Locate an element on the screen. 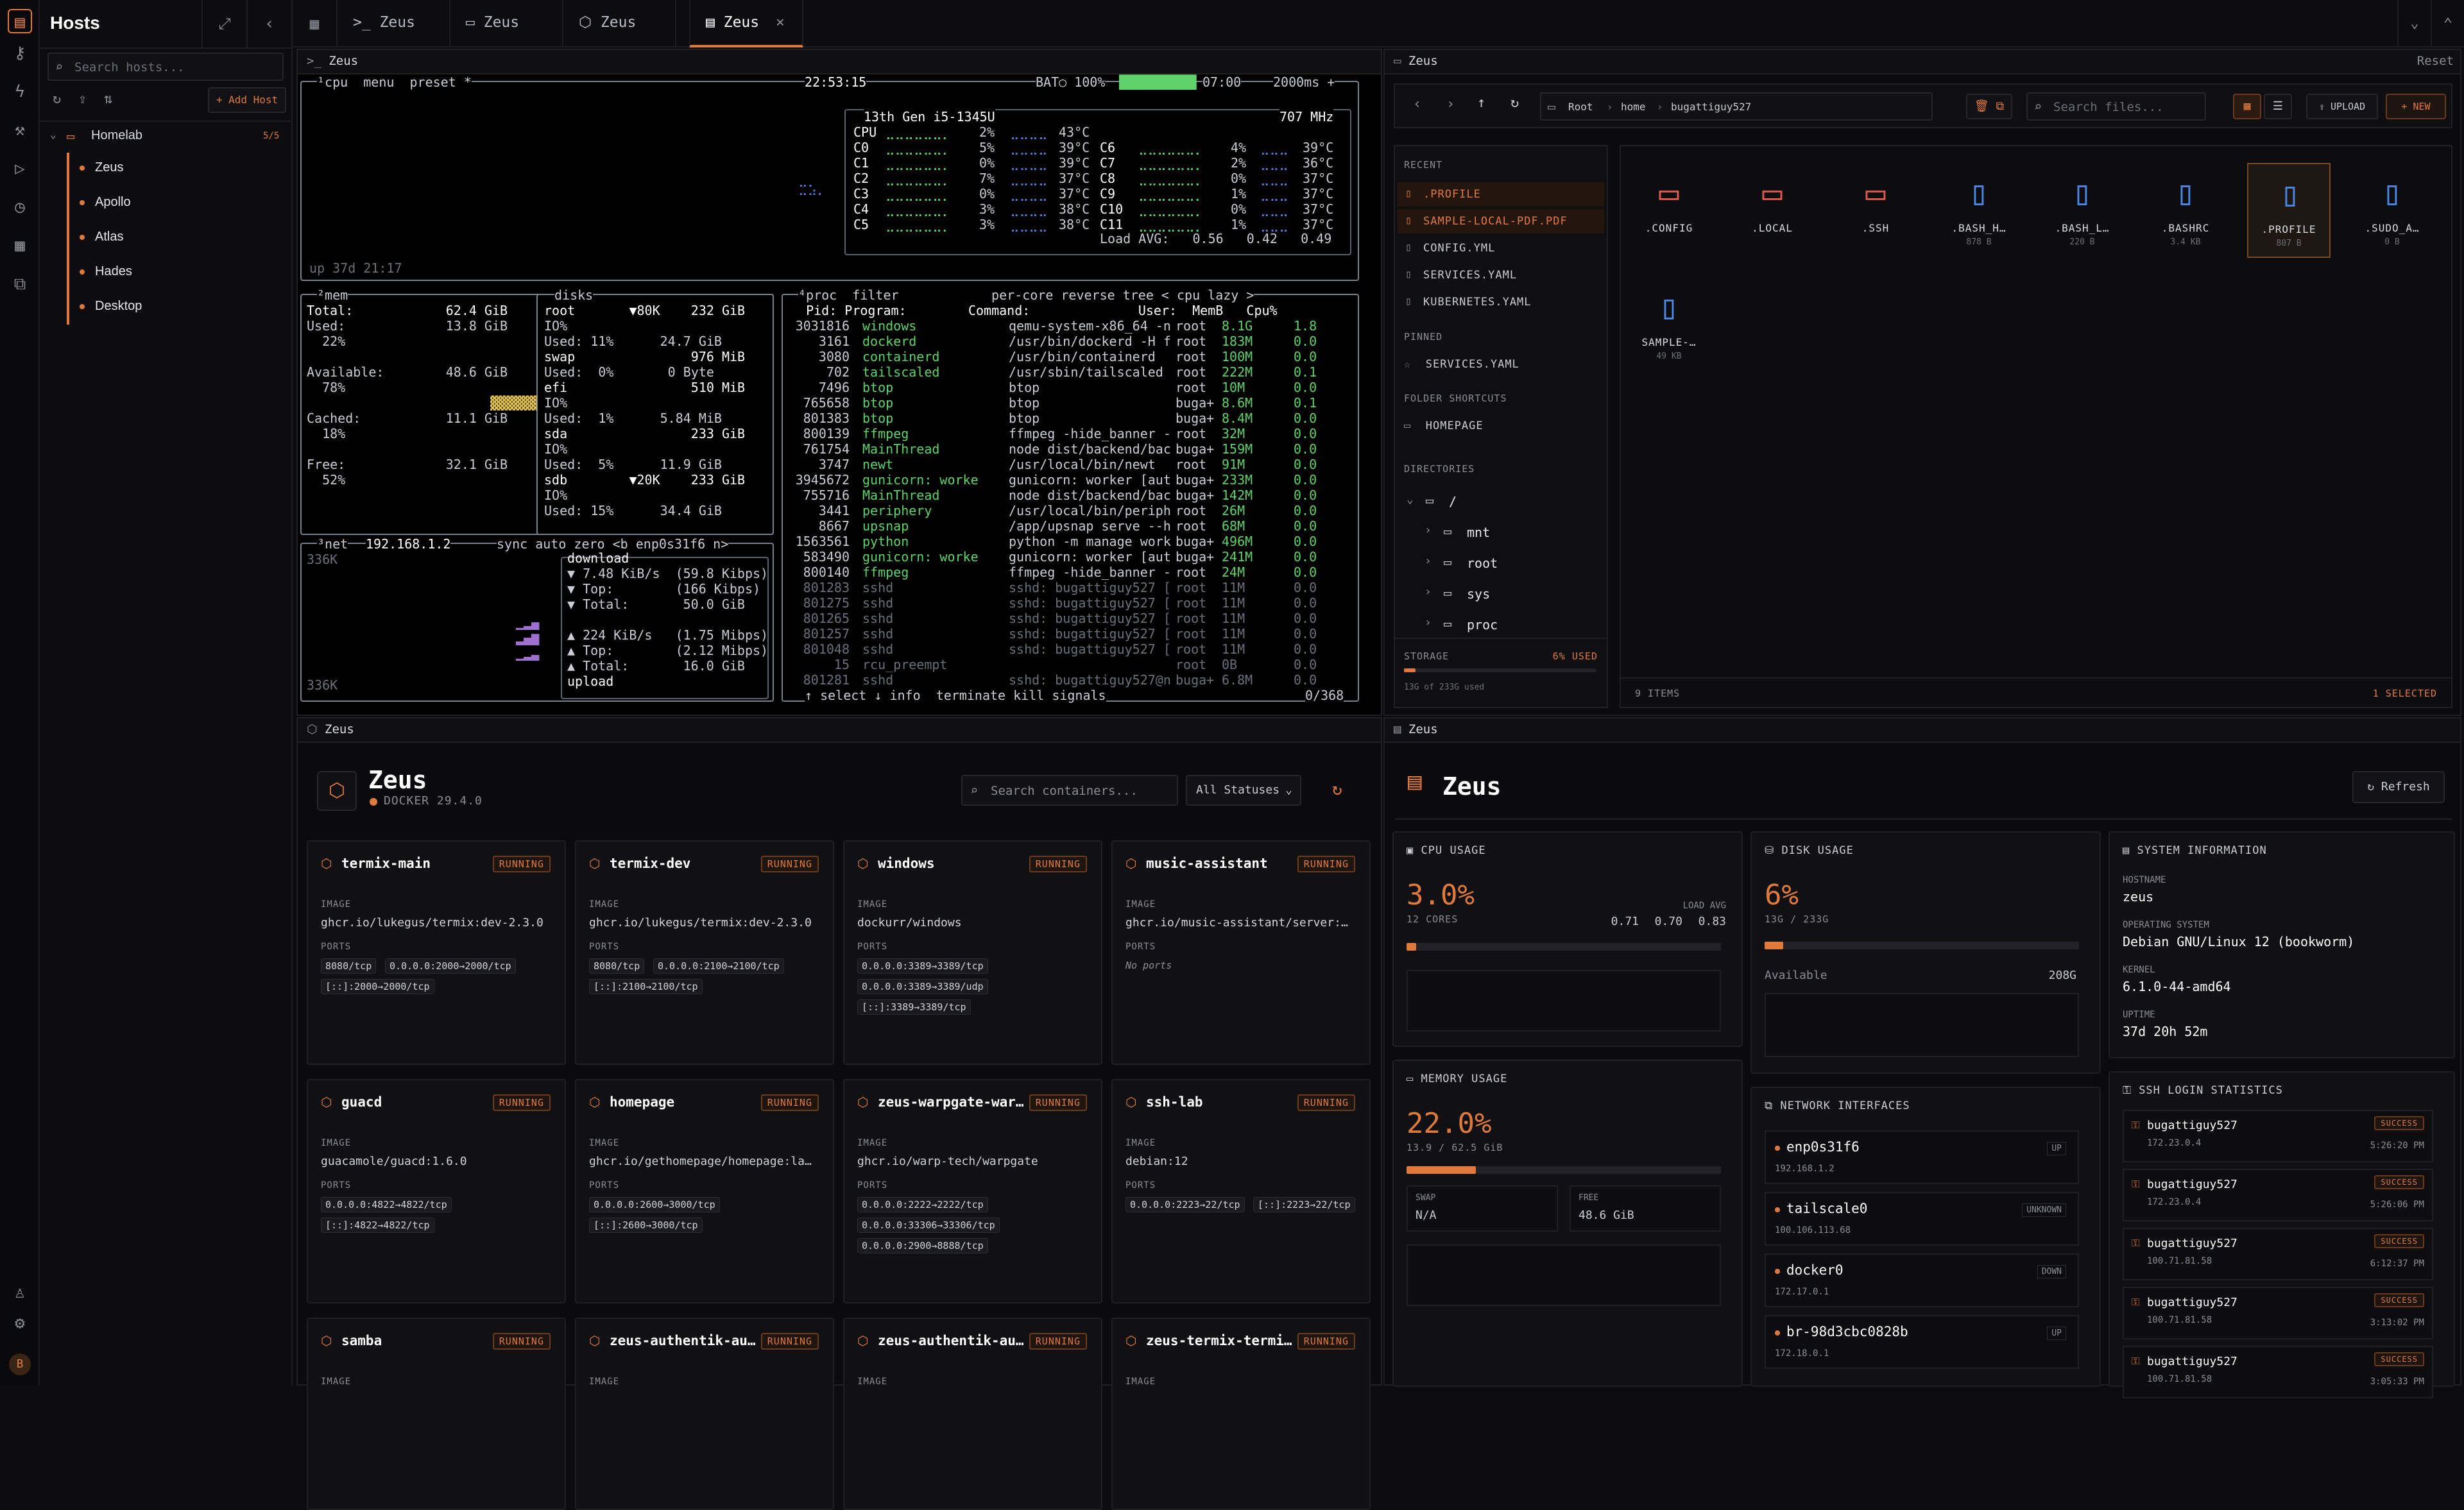 The width and height of the screenshot is (2464, 1510). recent-item: ▯ SERVICES.YAML is located at coordinates (1501, 275).